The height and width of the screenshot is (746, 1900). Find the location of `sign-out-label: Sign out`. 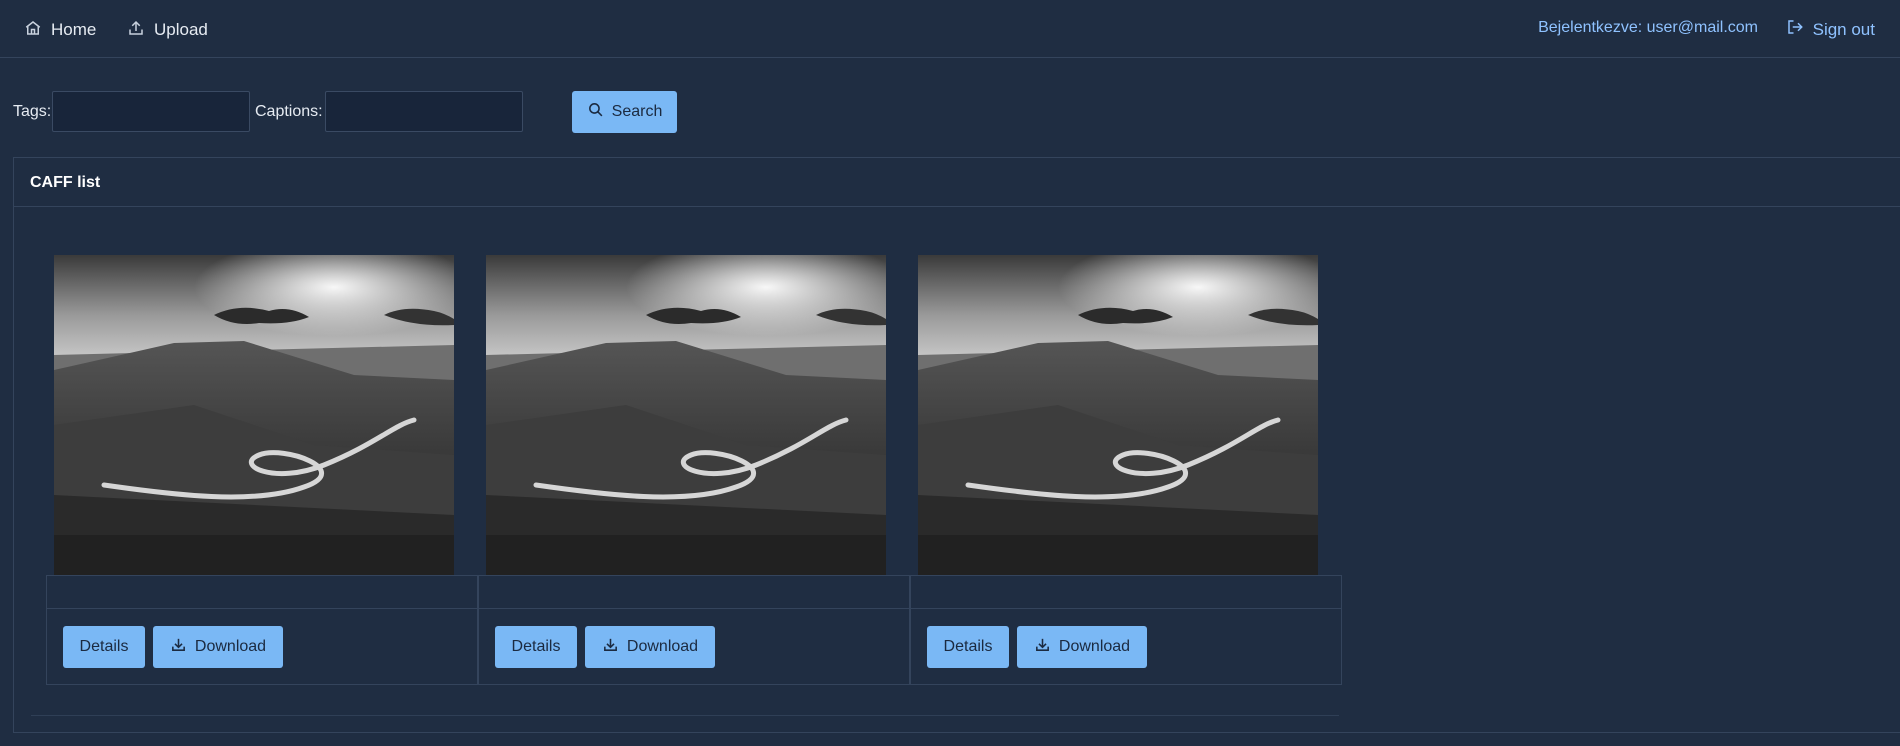

sign-out-label: Sign out is located at coordinates (1843, 29).